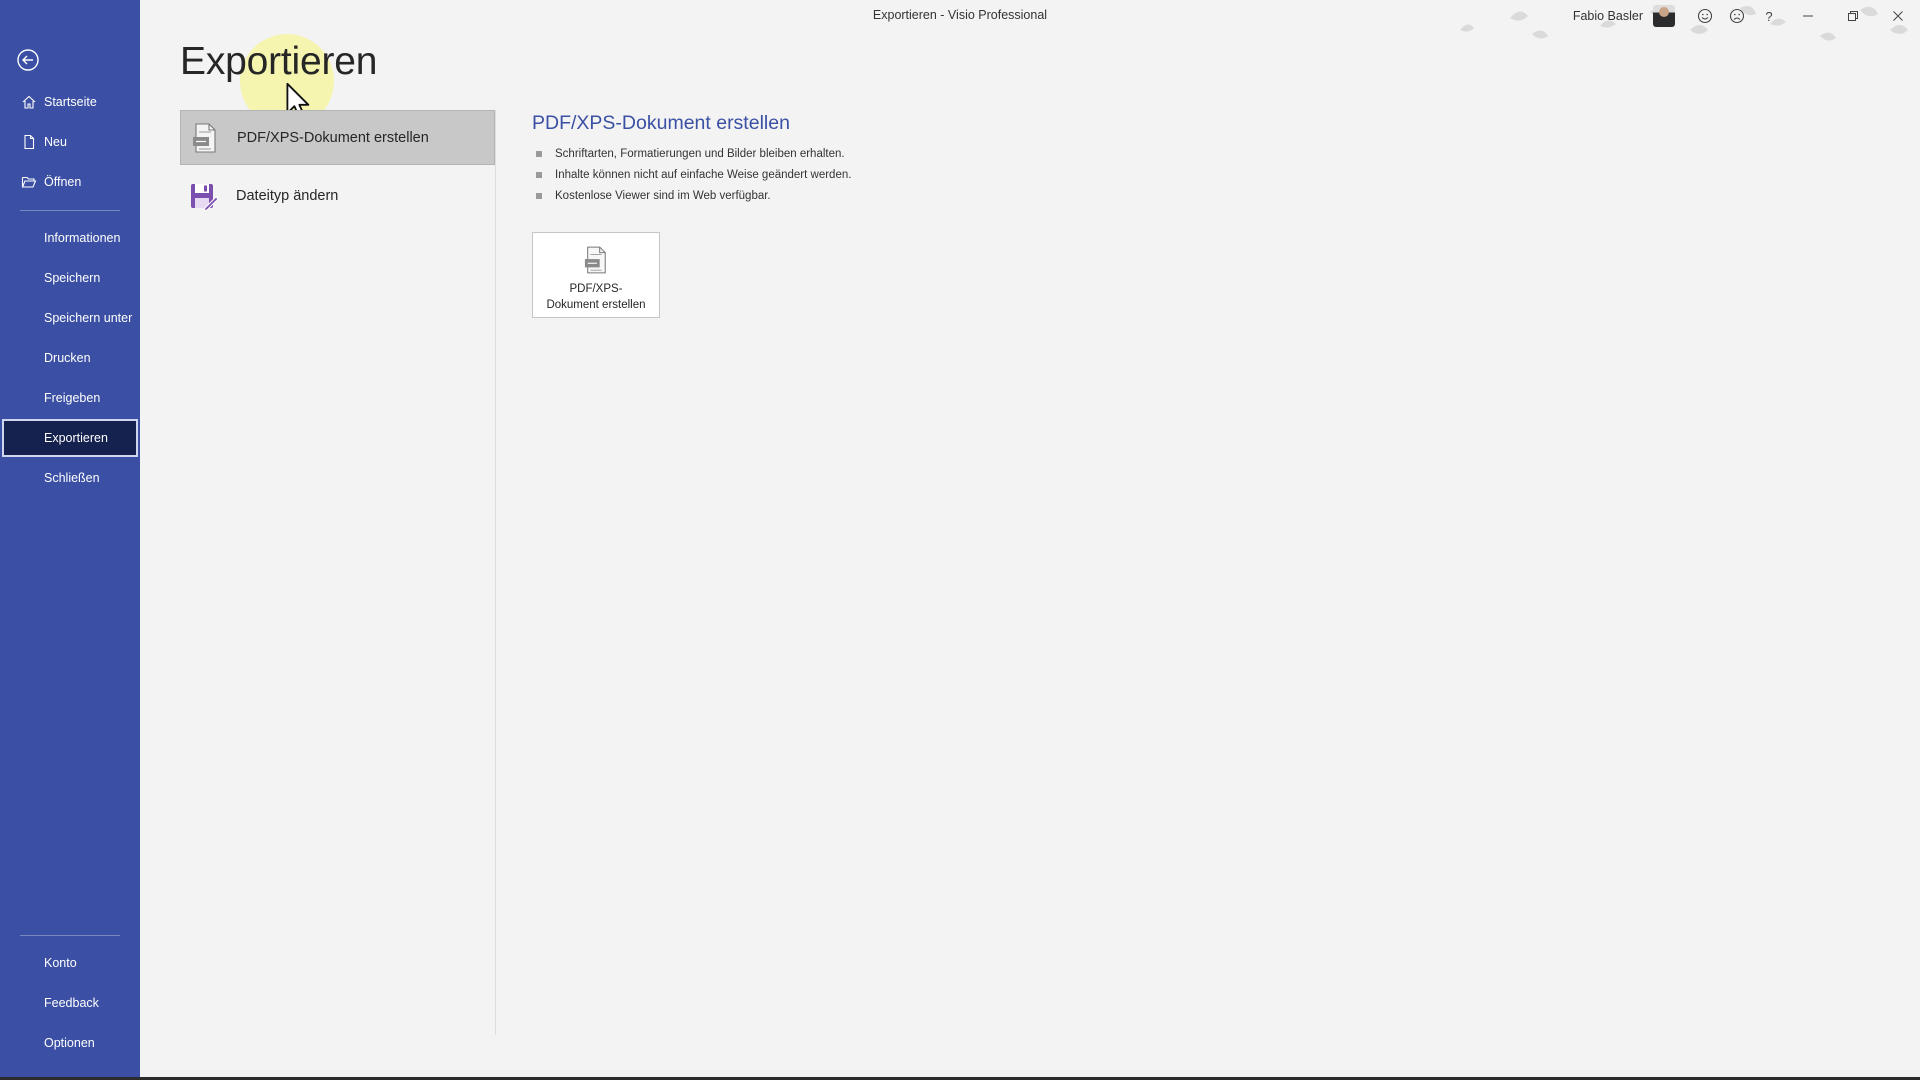 The width and height of the screenshot is (1920, 1080). I want to click on close-button, so click(1897, 16).